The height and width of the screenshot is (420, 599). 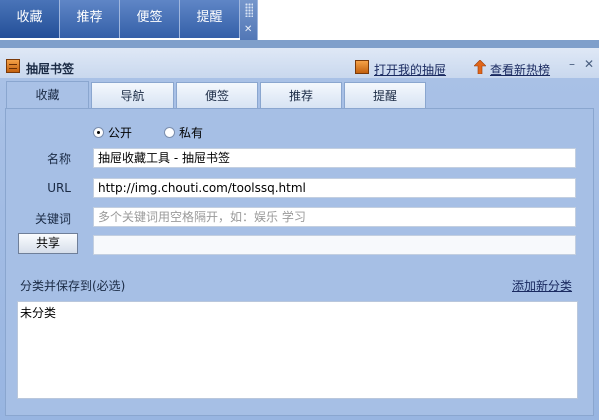 What do you see at coordinates (98, 132) in the screenshot?
I see `radio-selected-icon` at bounding box center [98, 132].